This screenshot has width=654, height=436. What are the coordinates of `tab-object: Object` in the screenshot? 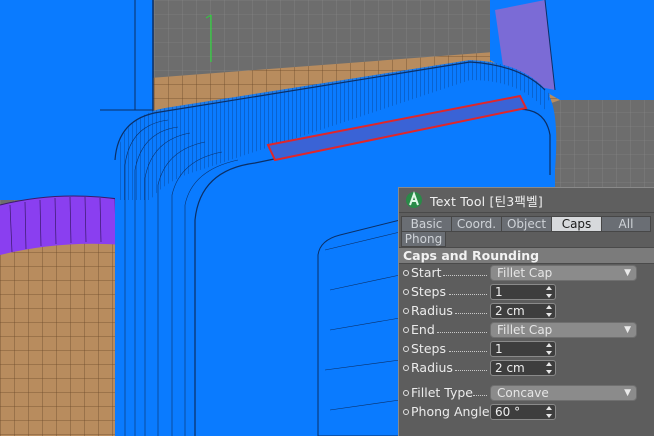 It's located at (526, 224).